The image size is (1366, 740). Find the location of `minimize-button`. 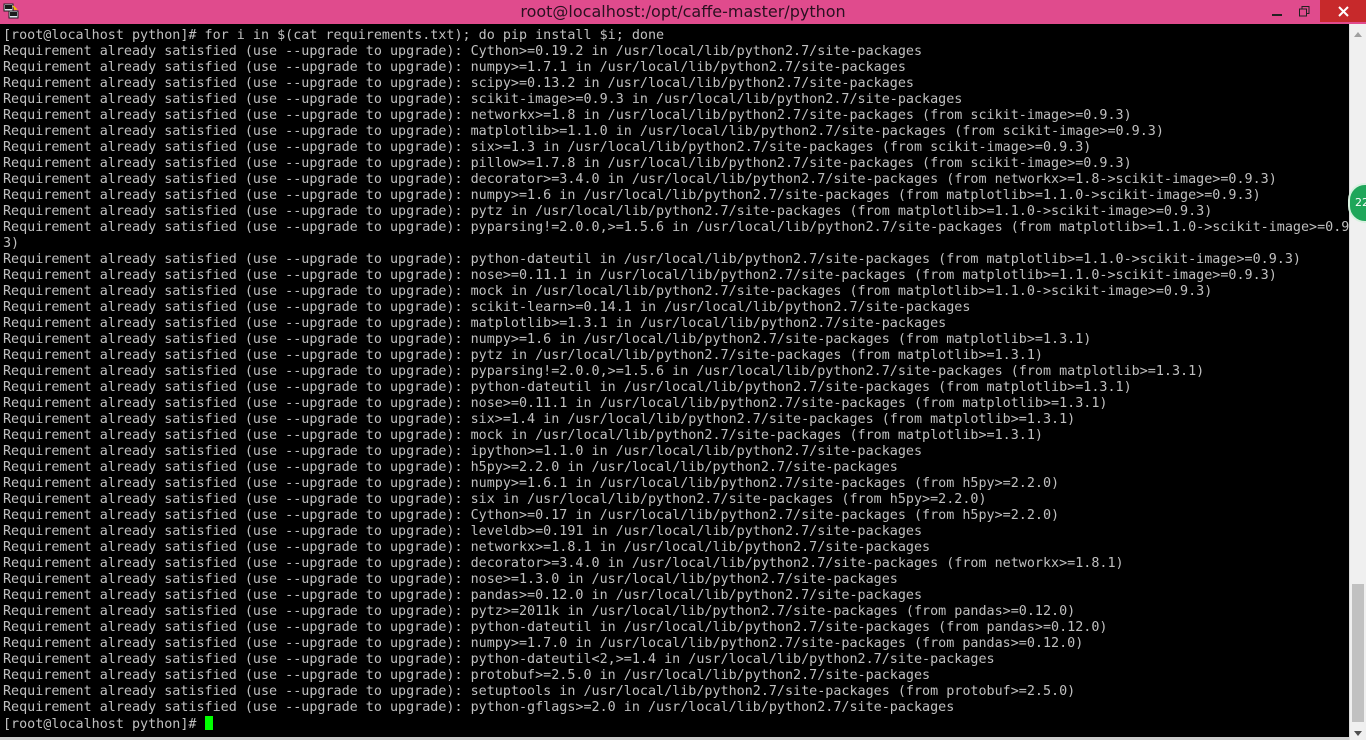

minimize-button is located at coordinates (1277, 11).